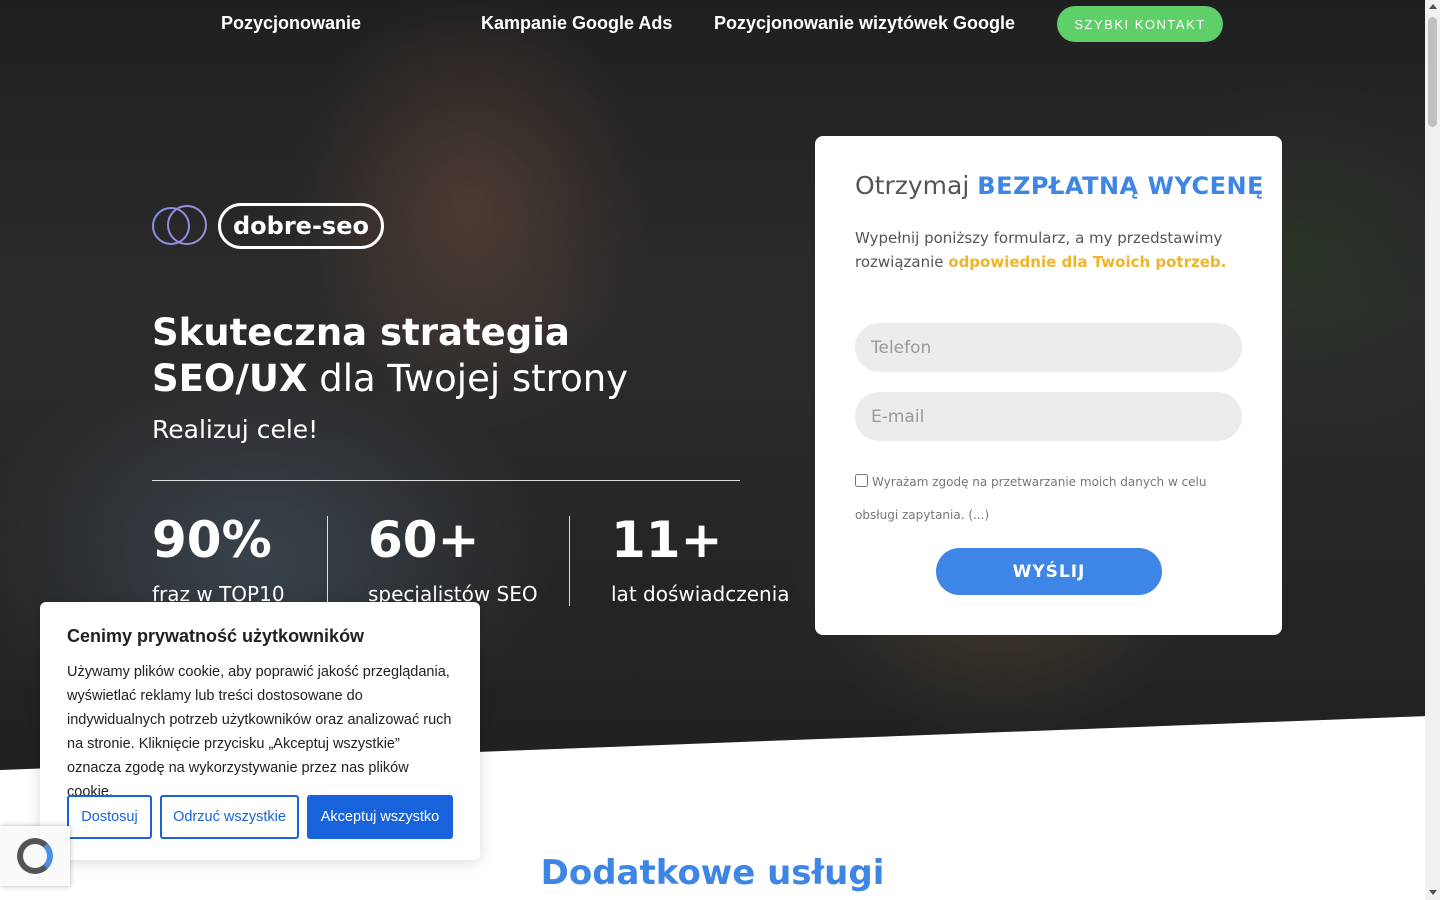  I want to click on stat-value: 60+, so click(424, 540).